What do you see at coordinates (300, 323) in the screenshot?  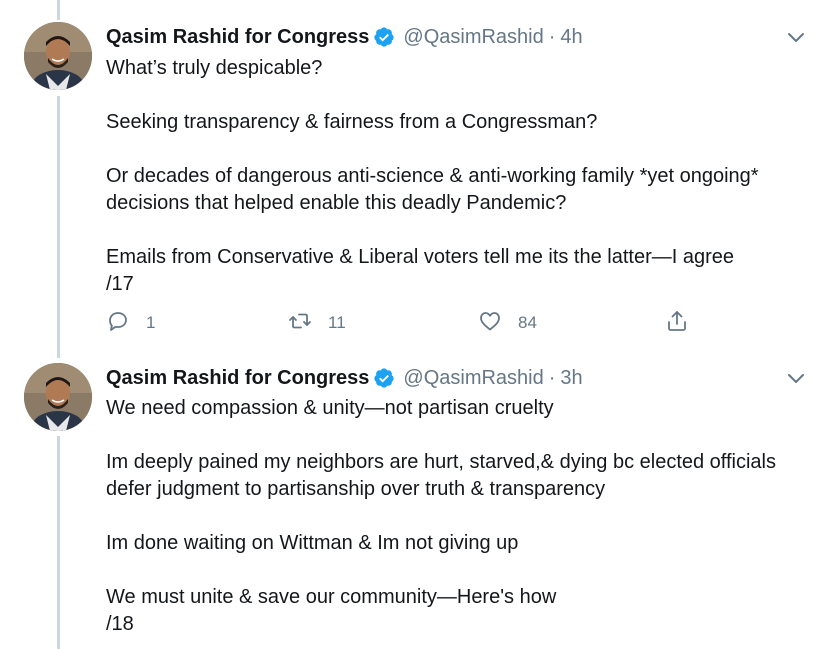 I see `retweet-icon` at bounding box center [300, 323].